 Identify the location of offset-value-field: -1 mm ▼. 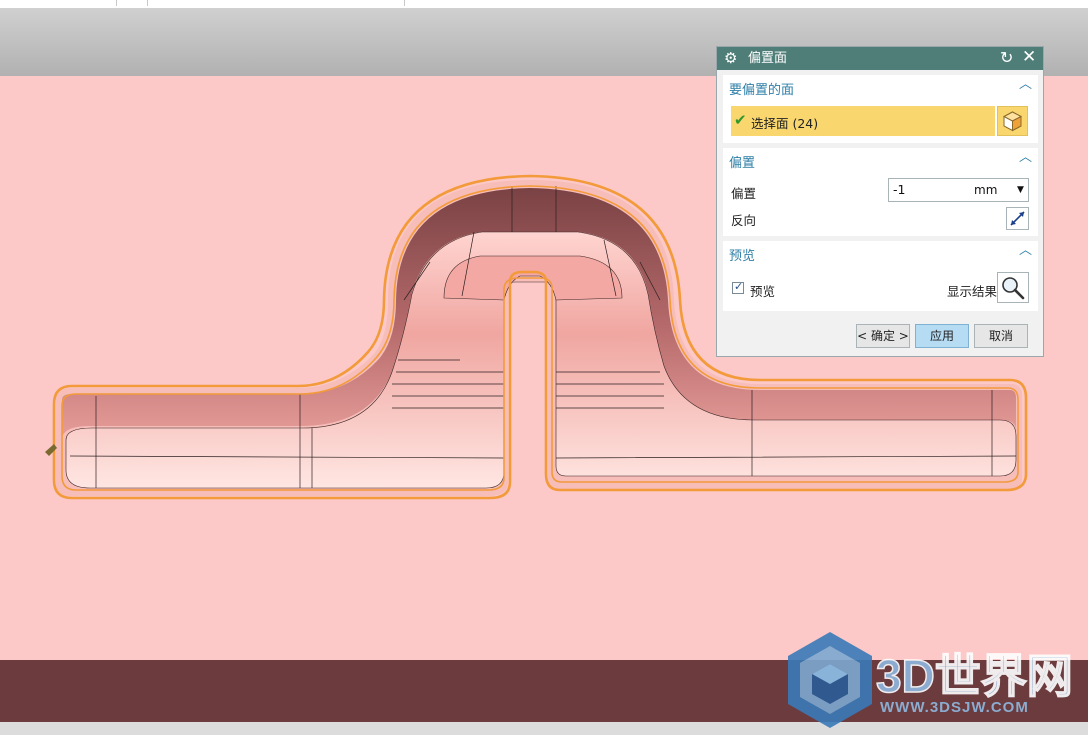
(958, 190).